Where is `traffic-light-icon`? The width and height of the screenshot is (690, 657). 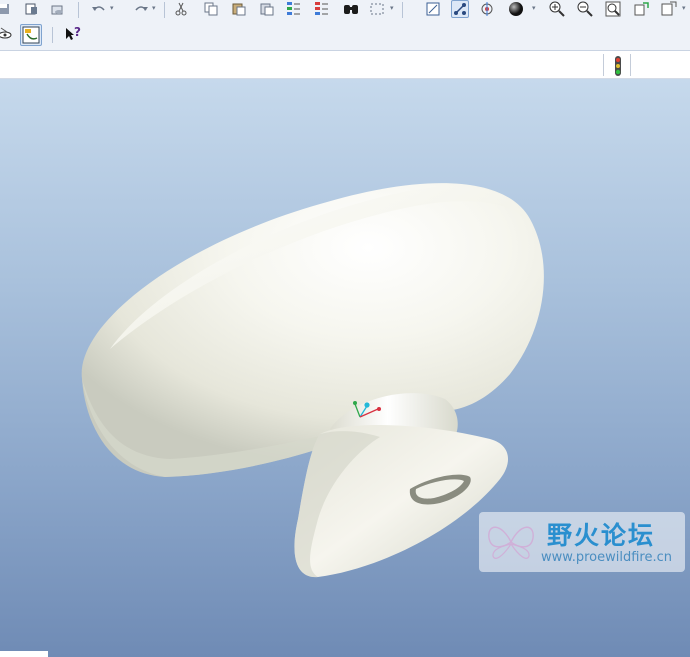
traffic-light-icon is located at coordinates (618, 66).